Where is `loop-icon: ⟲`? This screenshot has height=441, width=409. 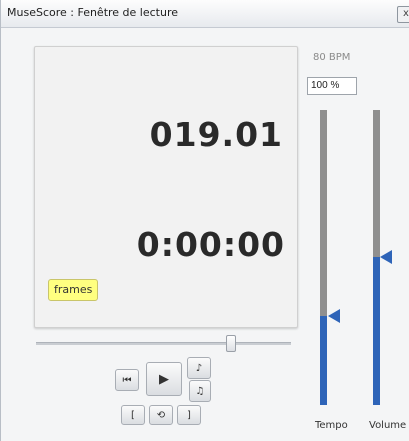
loop-icon: ⟲ is located at coordinates (161, 415).